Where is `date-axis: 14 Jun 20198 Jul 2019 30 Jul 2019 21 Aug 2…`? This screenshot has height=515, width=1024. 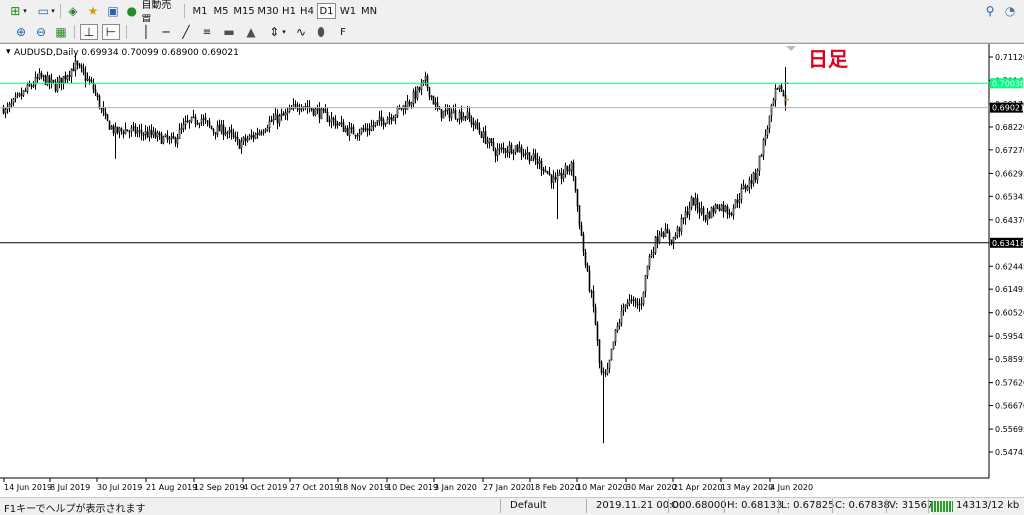 date-axis: 14 Jun 20198 Jul 2019 30 Jul 2019 21 Aug 2… is located at coordinates (408, 485).